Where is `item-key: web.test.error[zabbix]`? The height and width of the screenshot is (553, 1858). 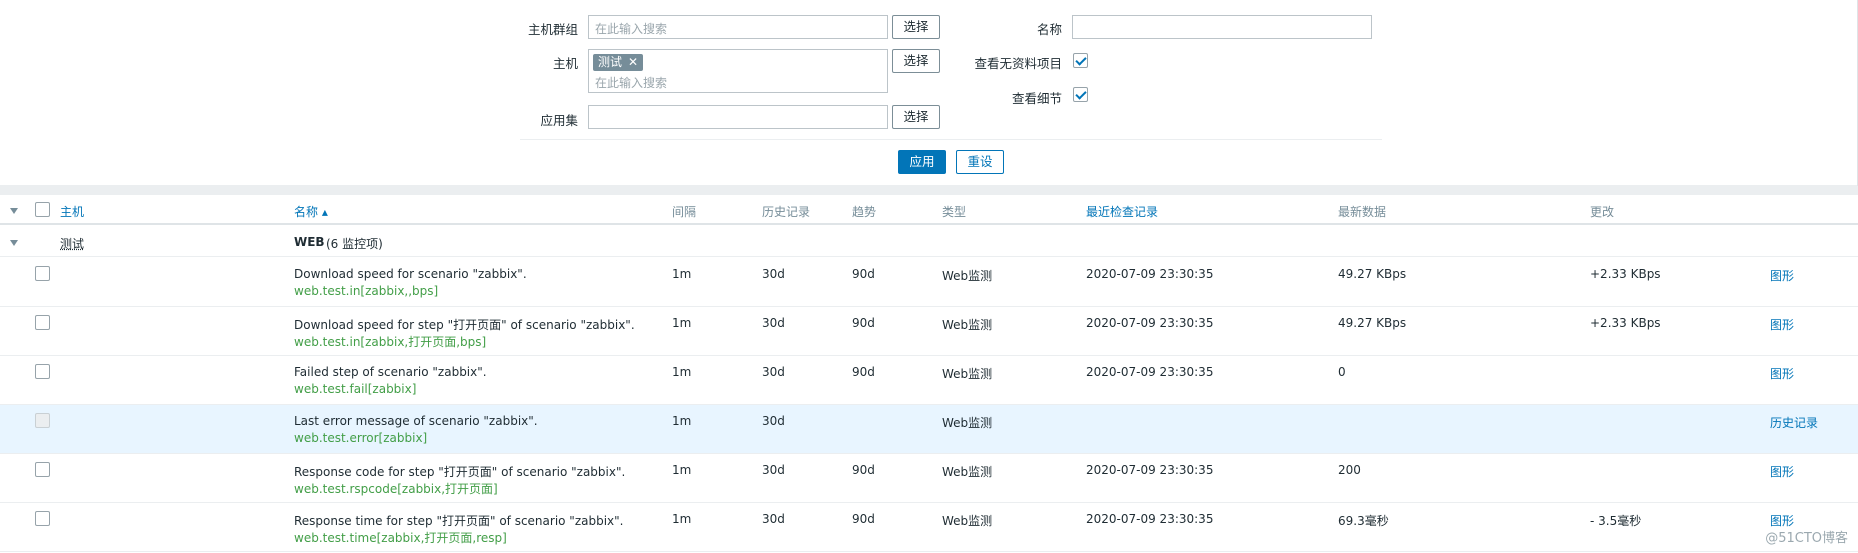 item-key: web.test.error[zabbix] is located at coordinates (361, 438).